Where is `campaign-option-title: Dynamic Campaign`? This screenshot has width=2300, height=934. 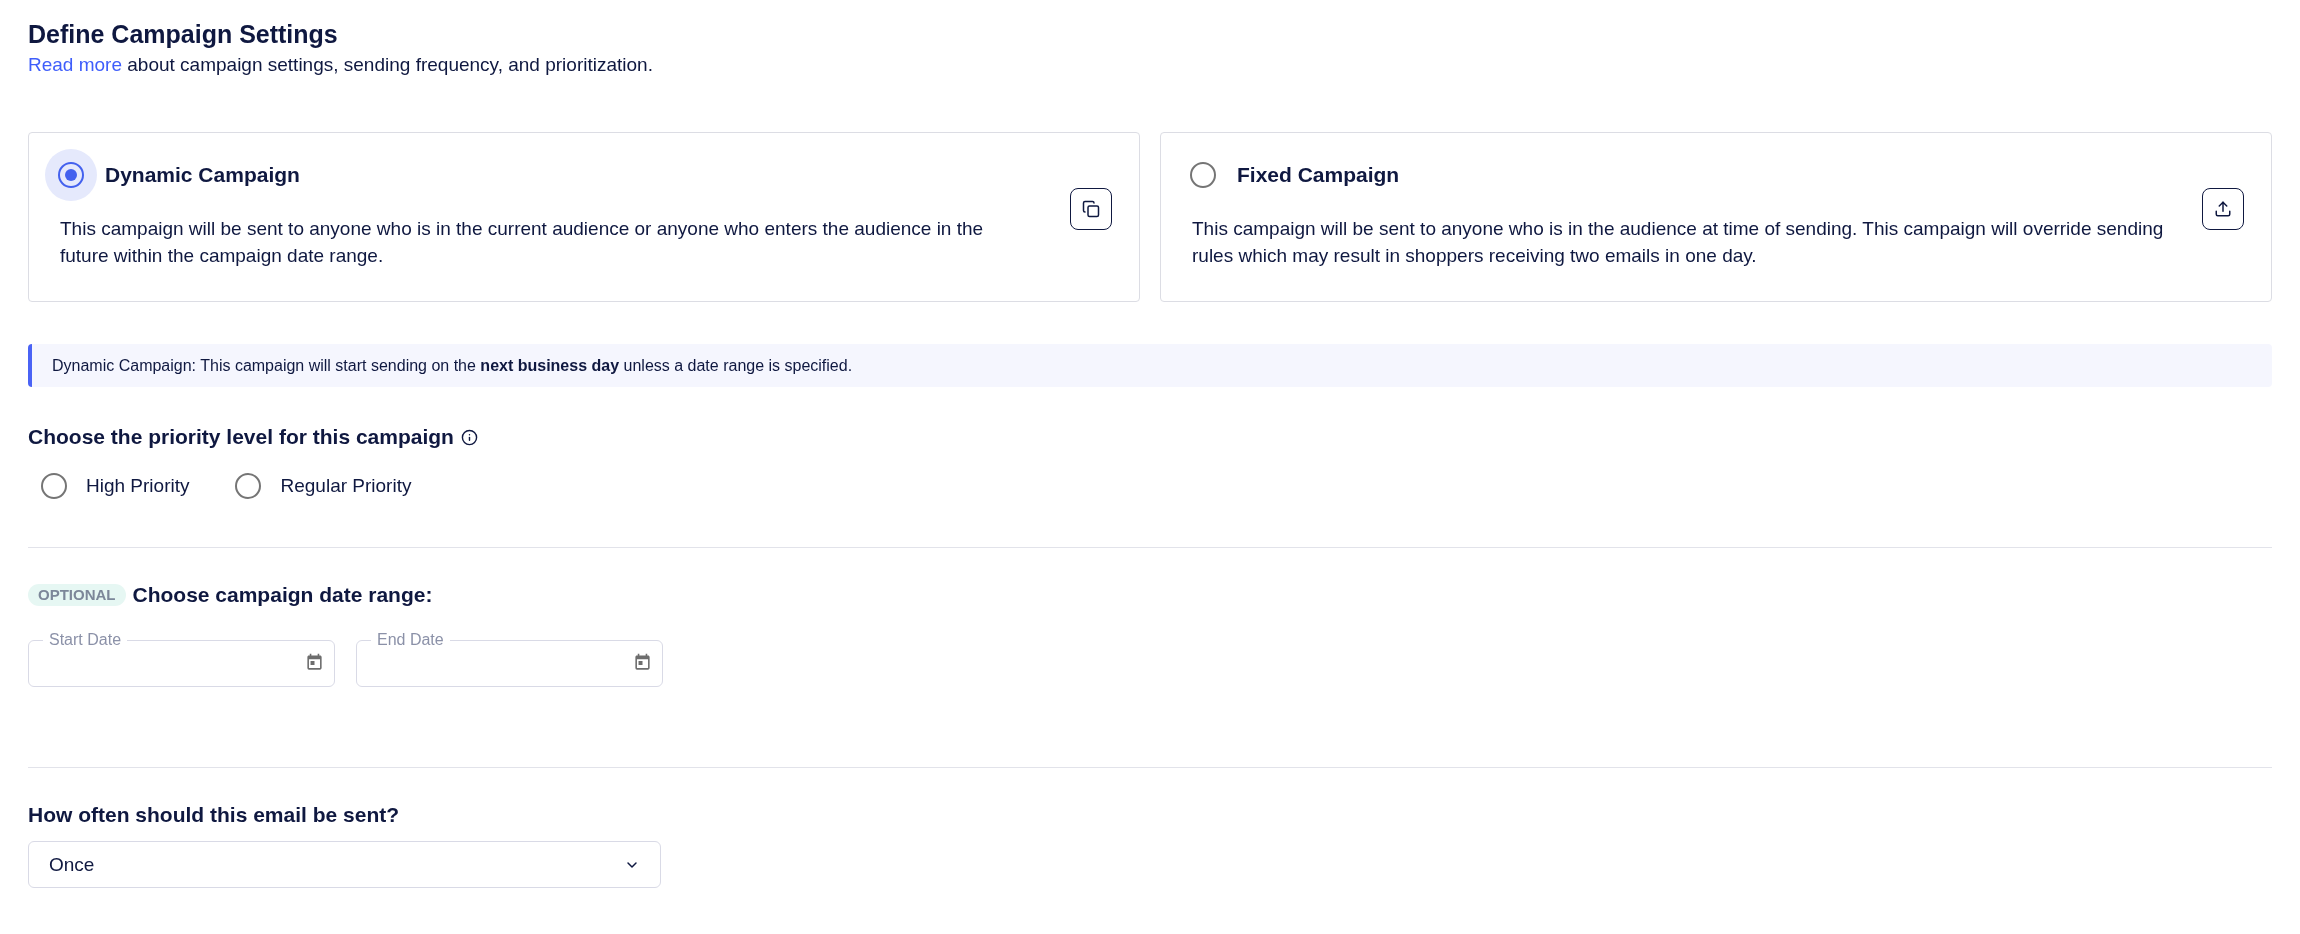 campaign-option-title: Dynamic Campaign is located at coordinates (202, 175).